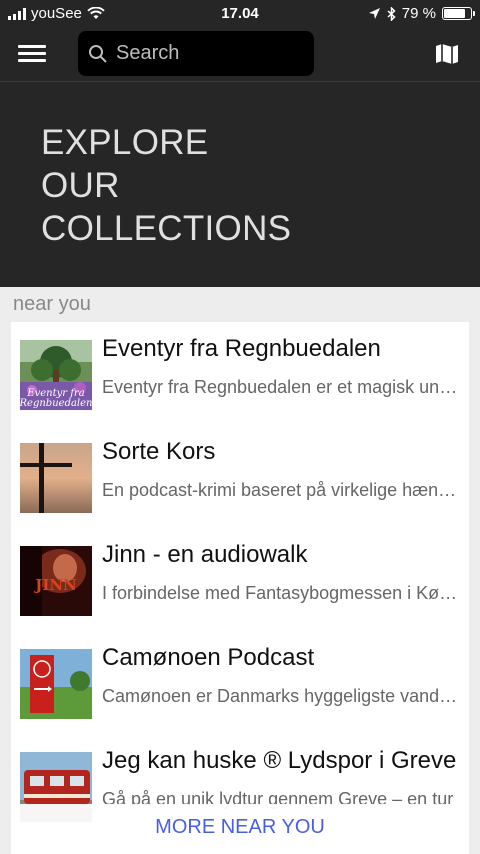 Image resolution: width=480 pixels, height=854 pixels. Describe the element at coordinates (211, 53) in the screenshot. I see `search-input` at that location.